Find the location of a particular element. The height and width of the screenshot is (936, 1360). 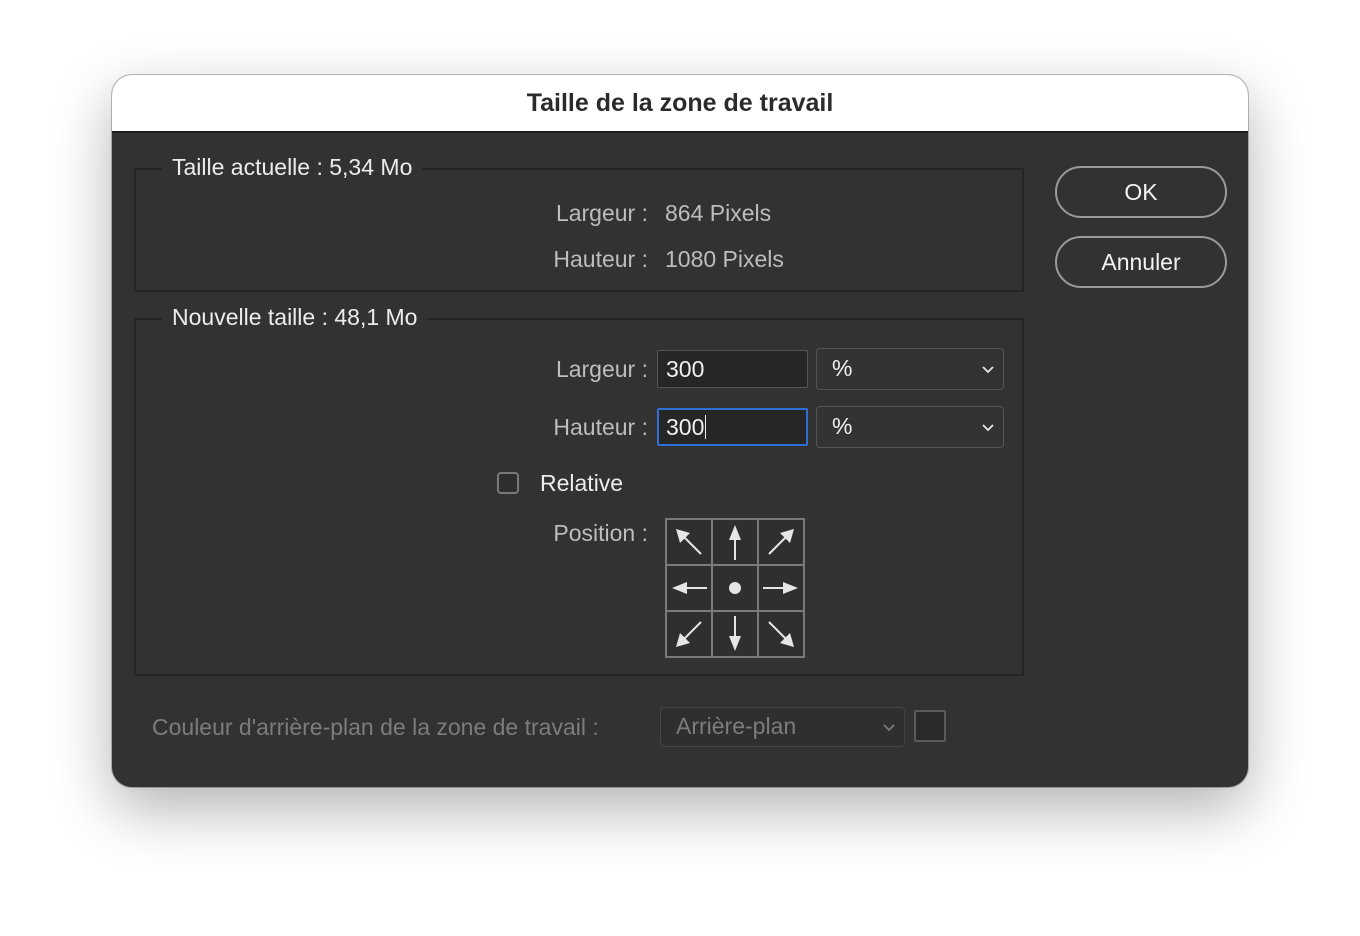

arrow-up-left-icon is located at coordinates (689, 542).